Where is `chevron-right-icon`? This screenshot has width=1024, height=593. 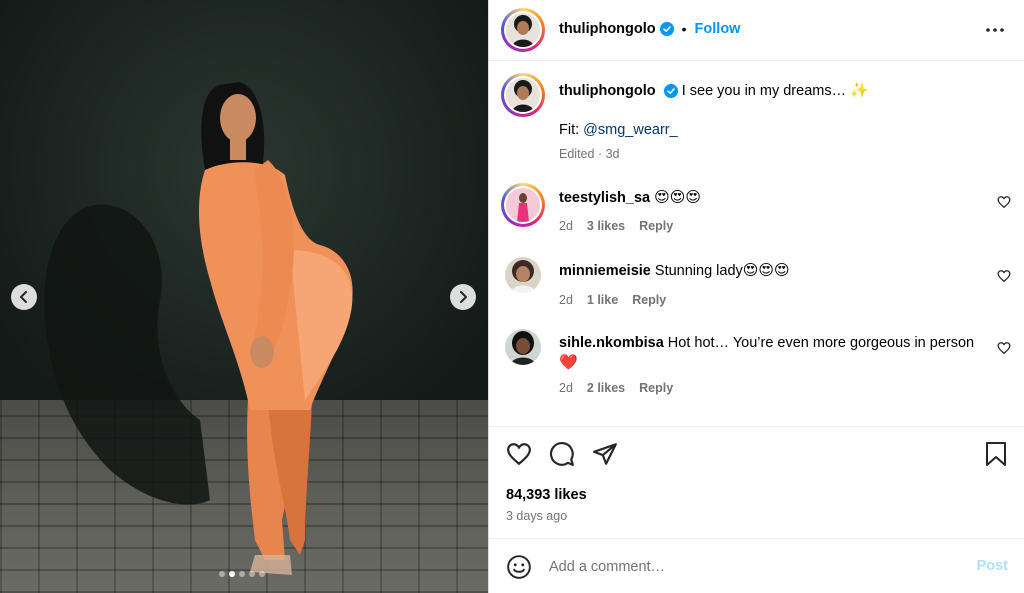
chevron-right-icon is located at coordinates (463, 297).